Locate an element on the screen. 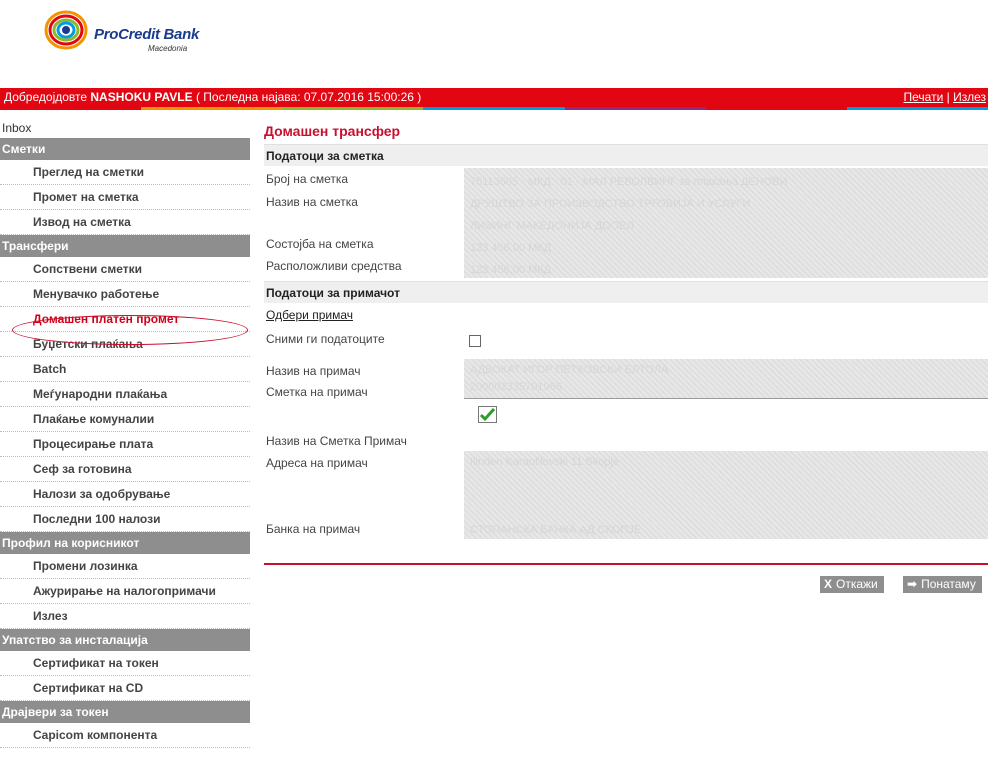 The image size is (988, 773). sidebar-item: Извод на сметка is located at coordinates (125, 222).